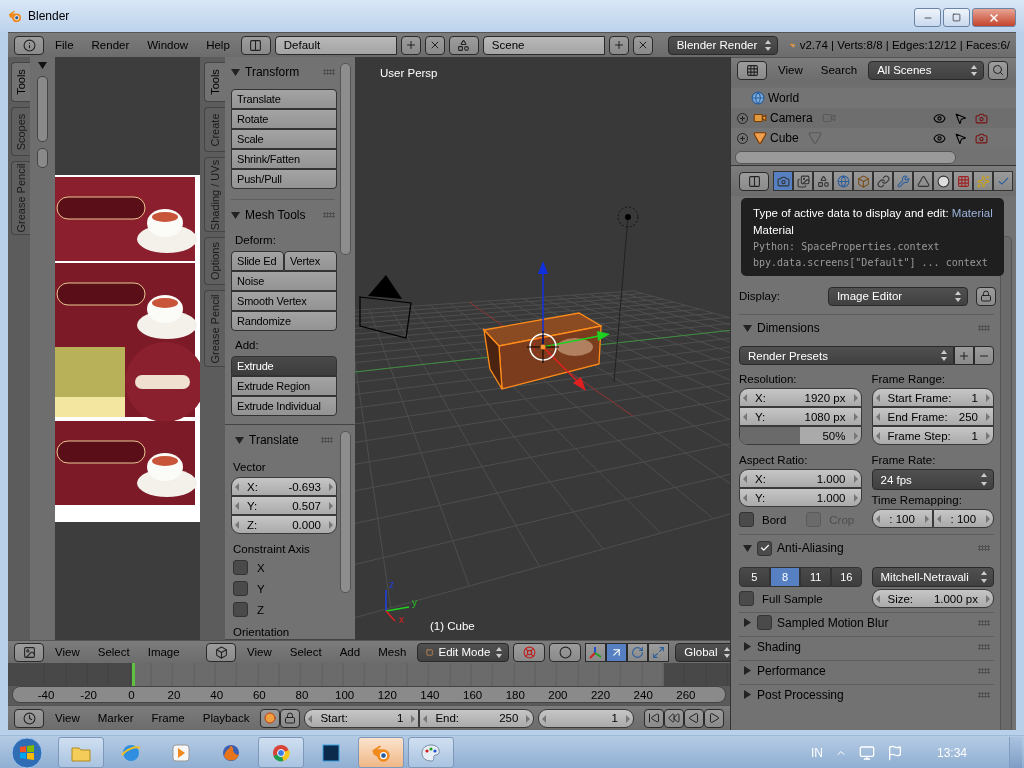 The image size is (1024, 768). I want to click on tool-button: Push/Pull, so click(284, 179).